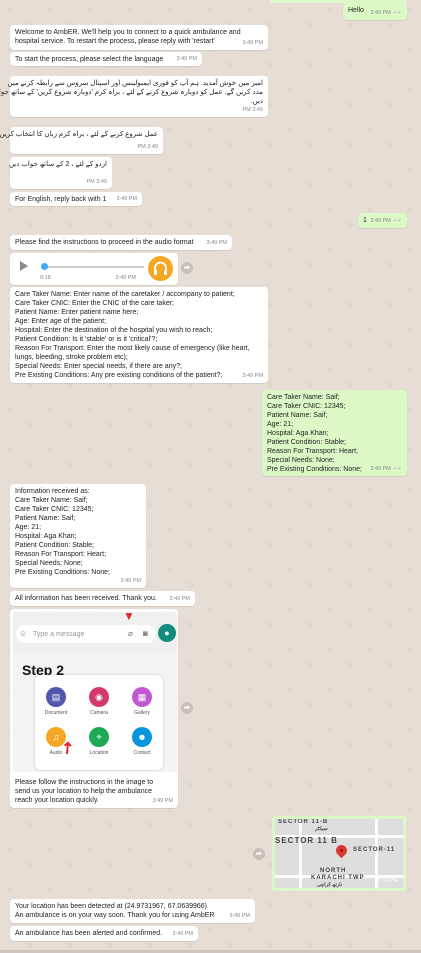 Image resolution: width=421 pixels, height=953 pixels. Describe the element at coordinates (145, 633) in the screenshot. I see `camera-icon: ◙` at that location.